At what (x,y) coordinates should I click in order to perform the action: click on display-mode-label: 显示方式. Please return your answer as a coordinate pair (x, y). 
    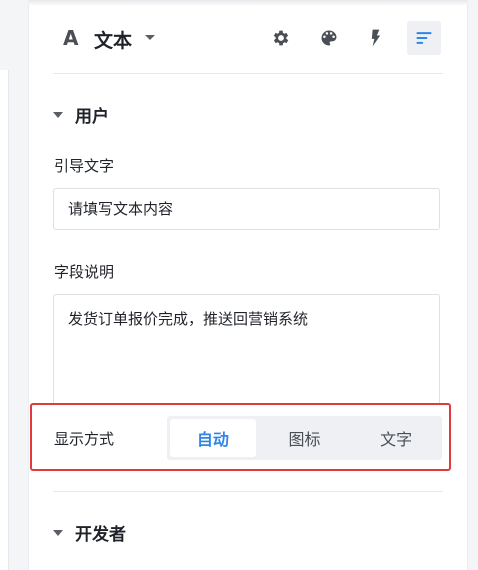
    Looking at the image, I should click on (84, 439).